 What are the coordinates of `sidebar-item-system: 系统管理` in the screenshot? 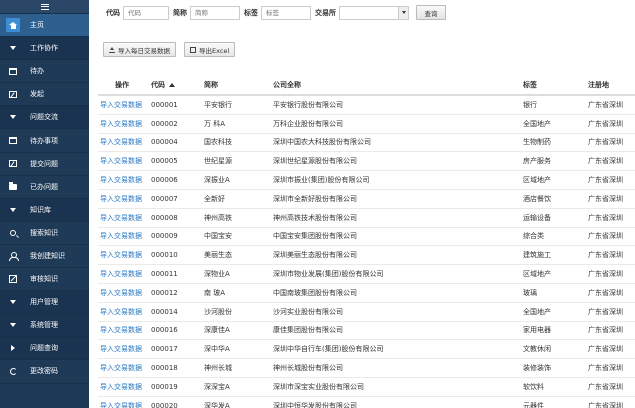 It's located at (44, 326).